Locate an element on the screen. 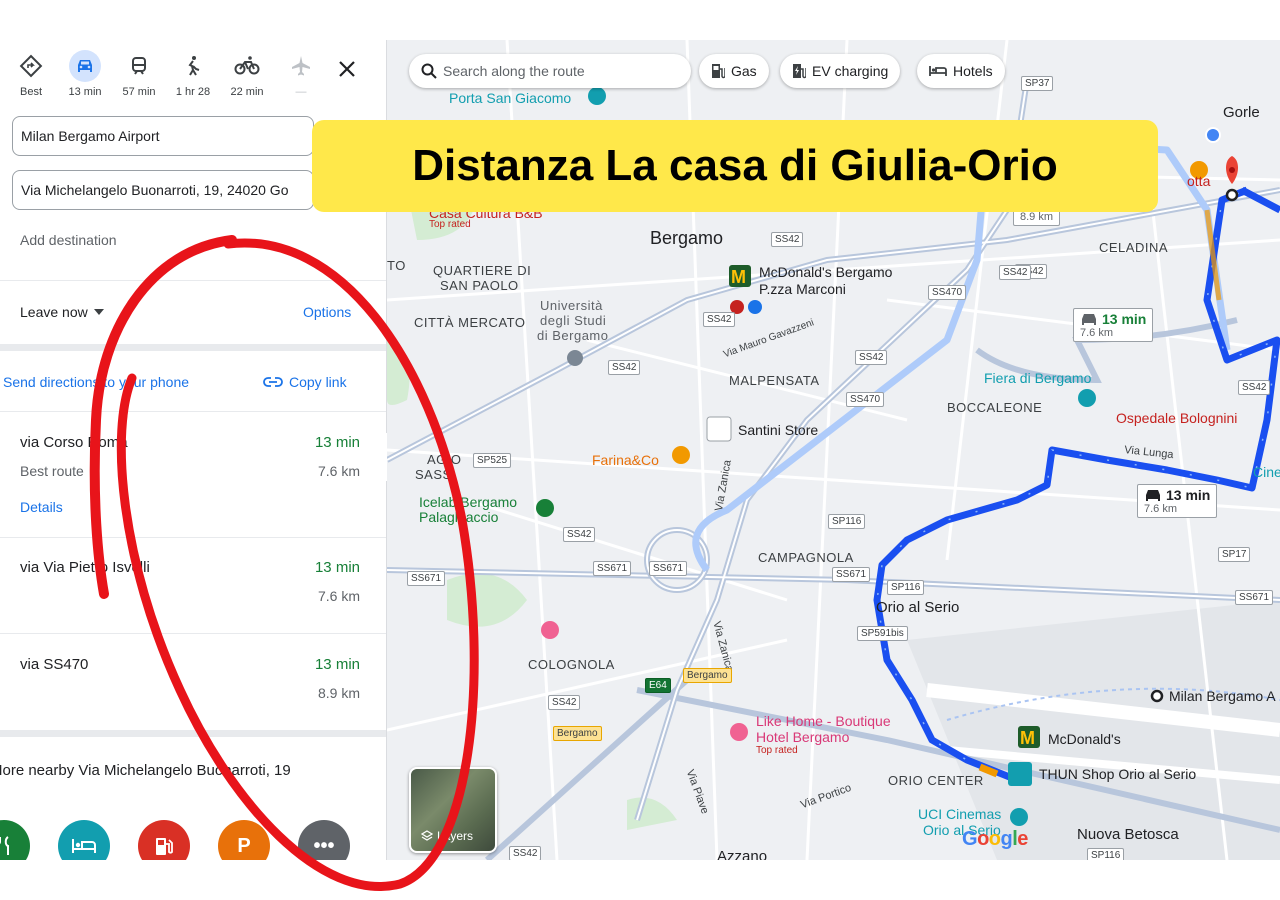 This screenshot has width=1280, height=900. poi-label: THUN Shop Orio al Serio is located at coordinates (1117, 774).